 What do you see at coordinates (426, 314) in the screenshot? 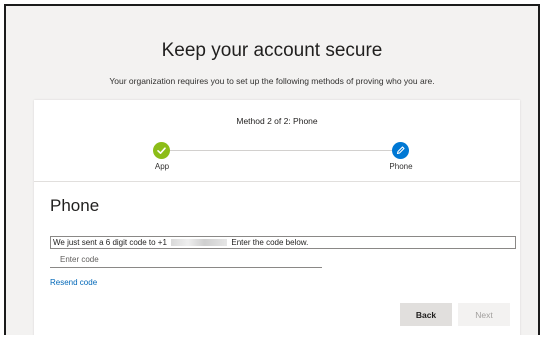
I see `back-button: Back` at bounding box center [426, 314].